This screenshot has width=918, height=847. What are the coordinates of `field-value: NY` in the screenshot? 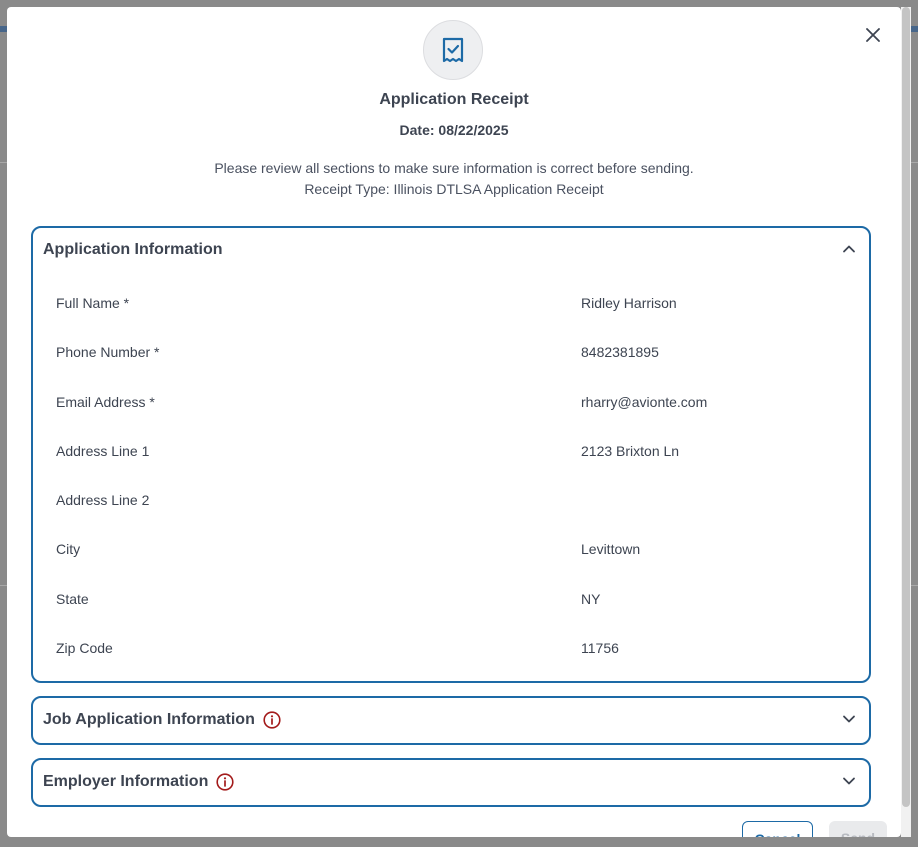 It's located at (591, 598).